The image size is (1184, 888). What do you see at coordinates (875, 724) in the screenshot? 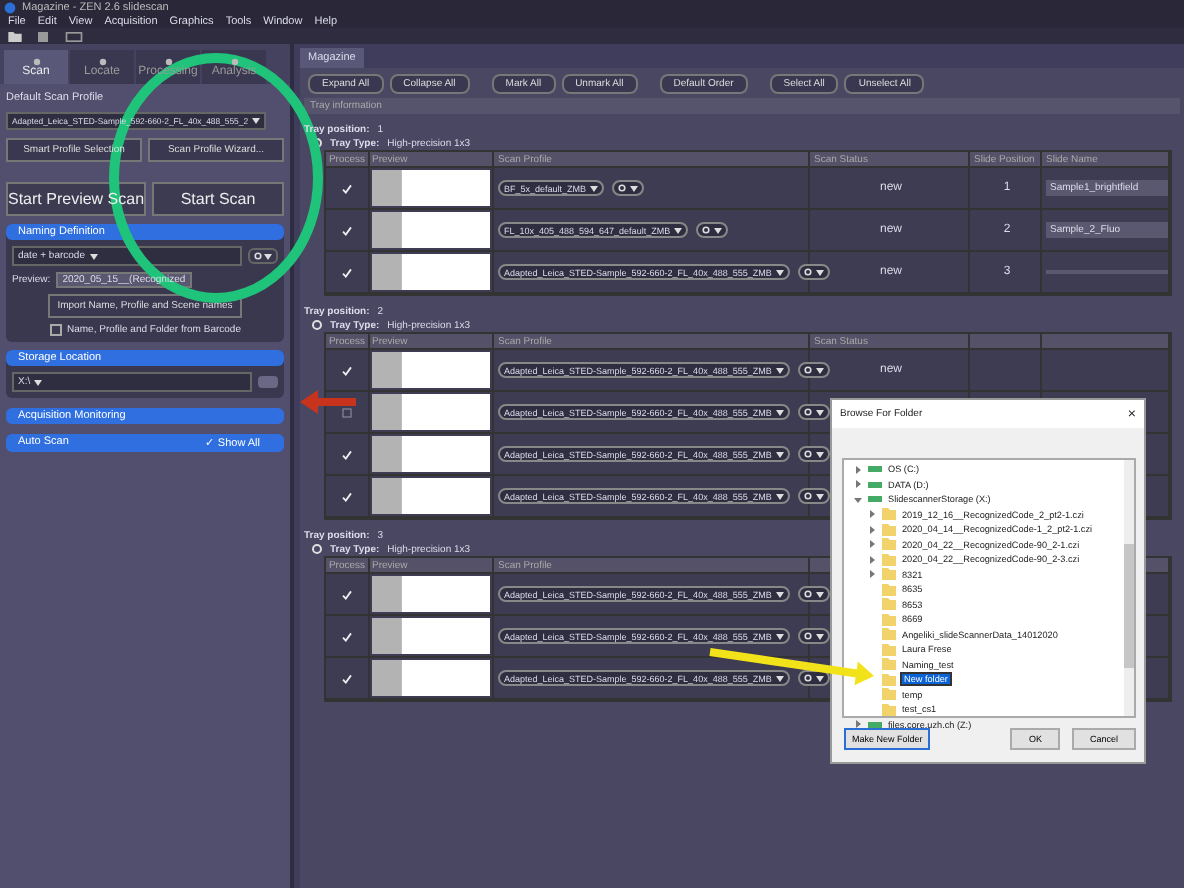
I see `drive-icon` at bounding box center [875, 724].